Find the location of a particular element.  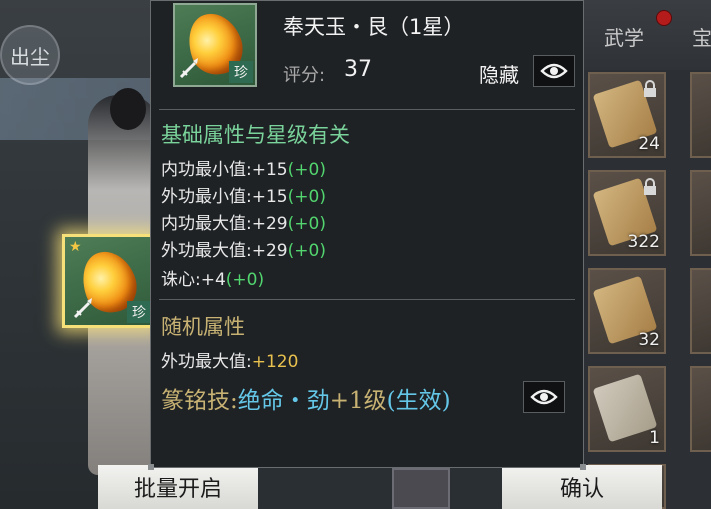

hide-toggle-button is located at coordinates (554, 71).